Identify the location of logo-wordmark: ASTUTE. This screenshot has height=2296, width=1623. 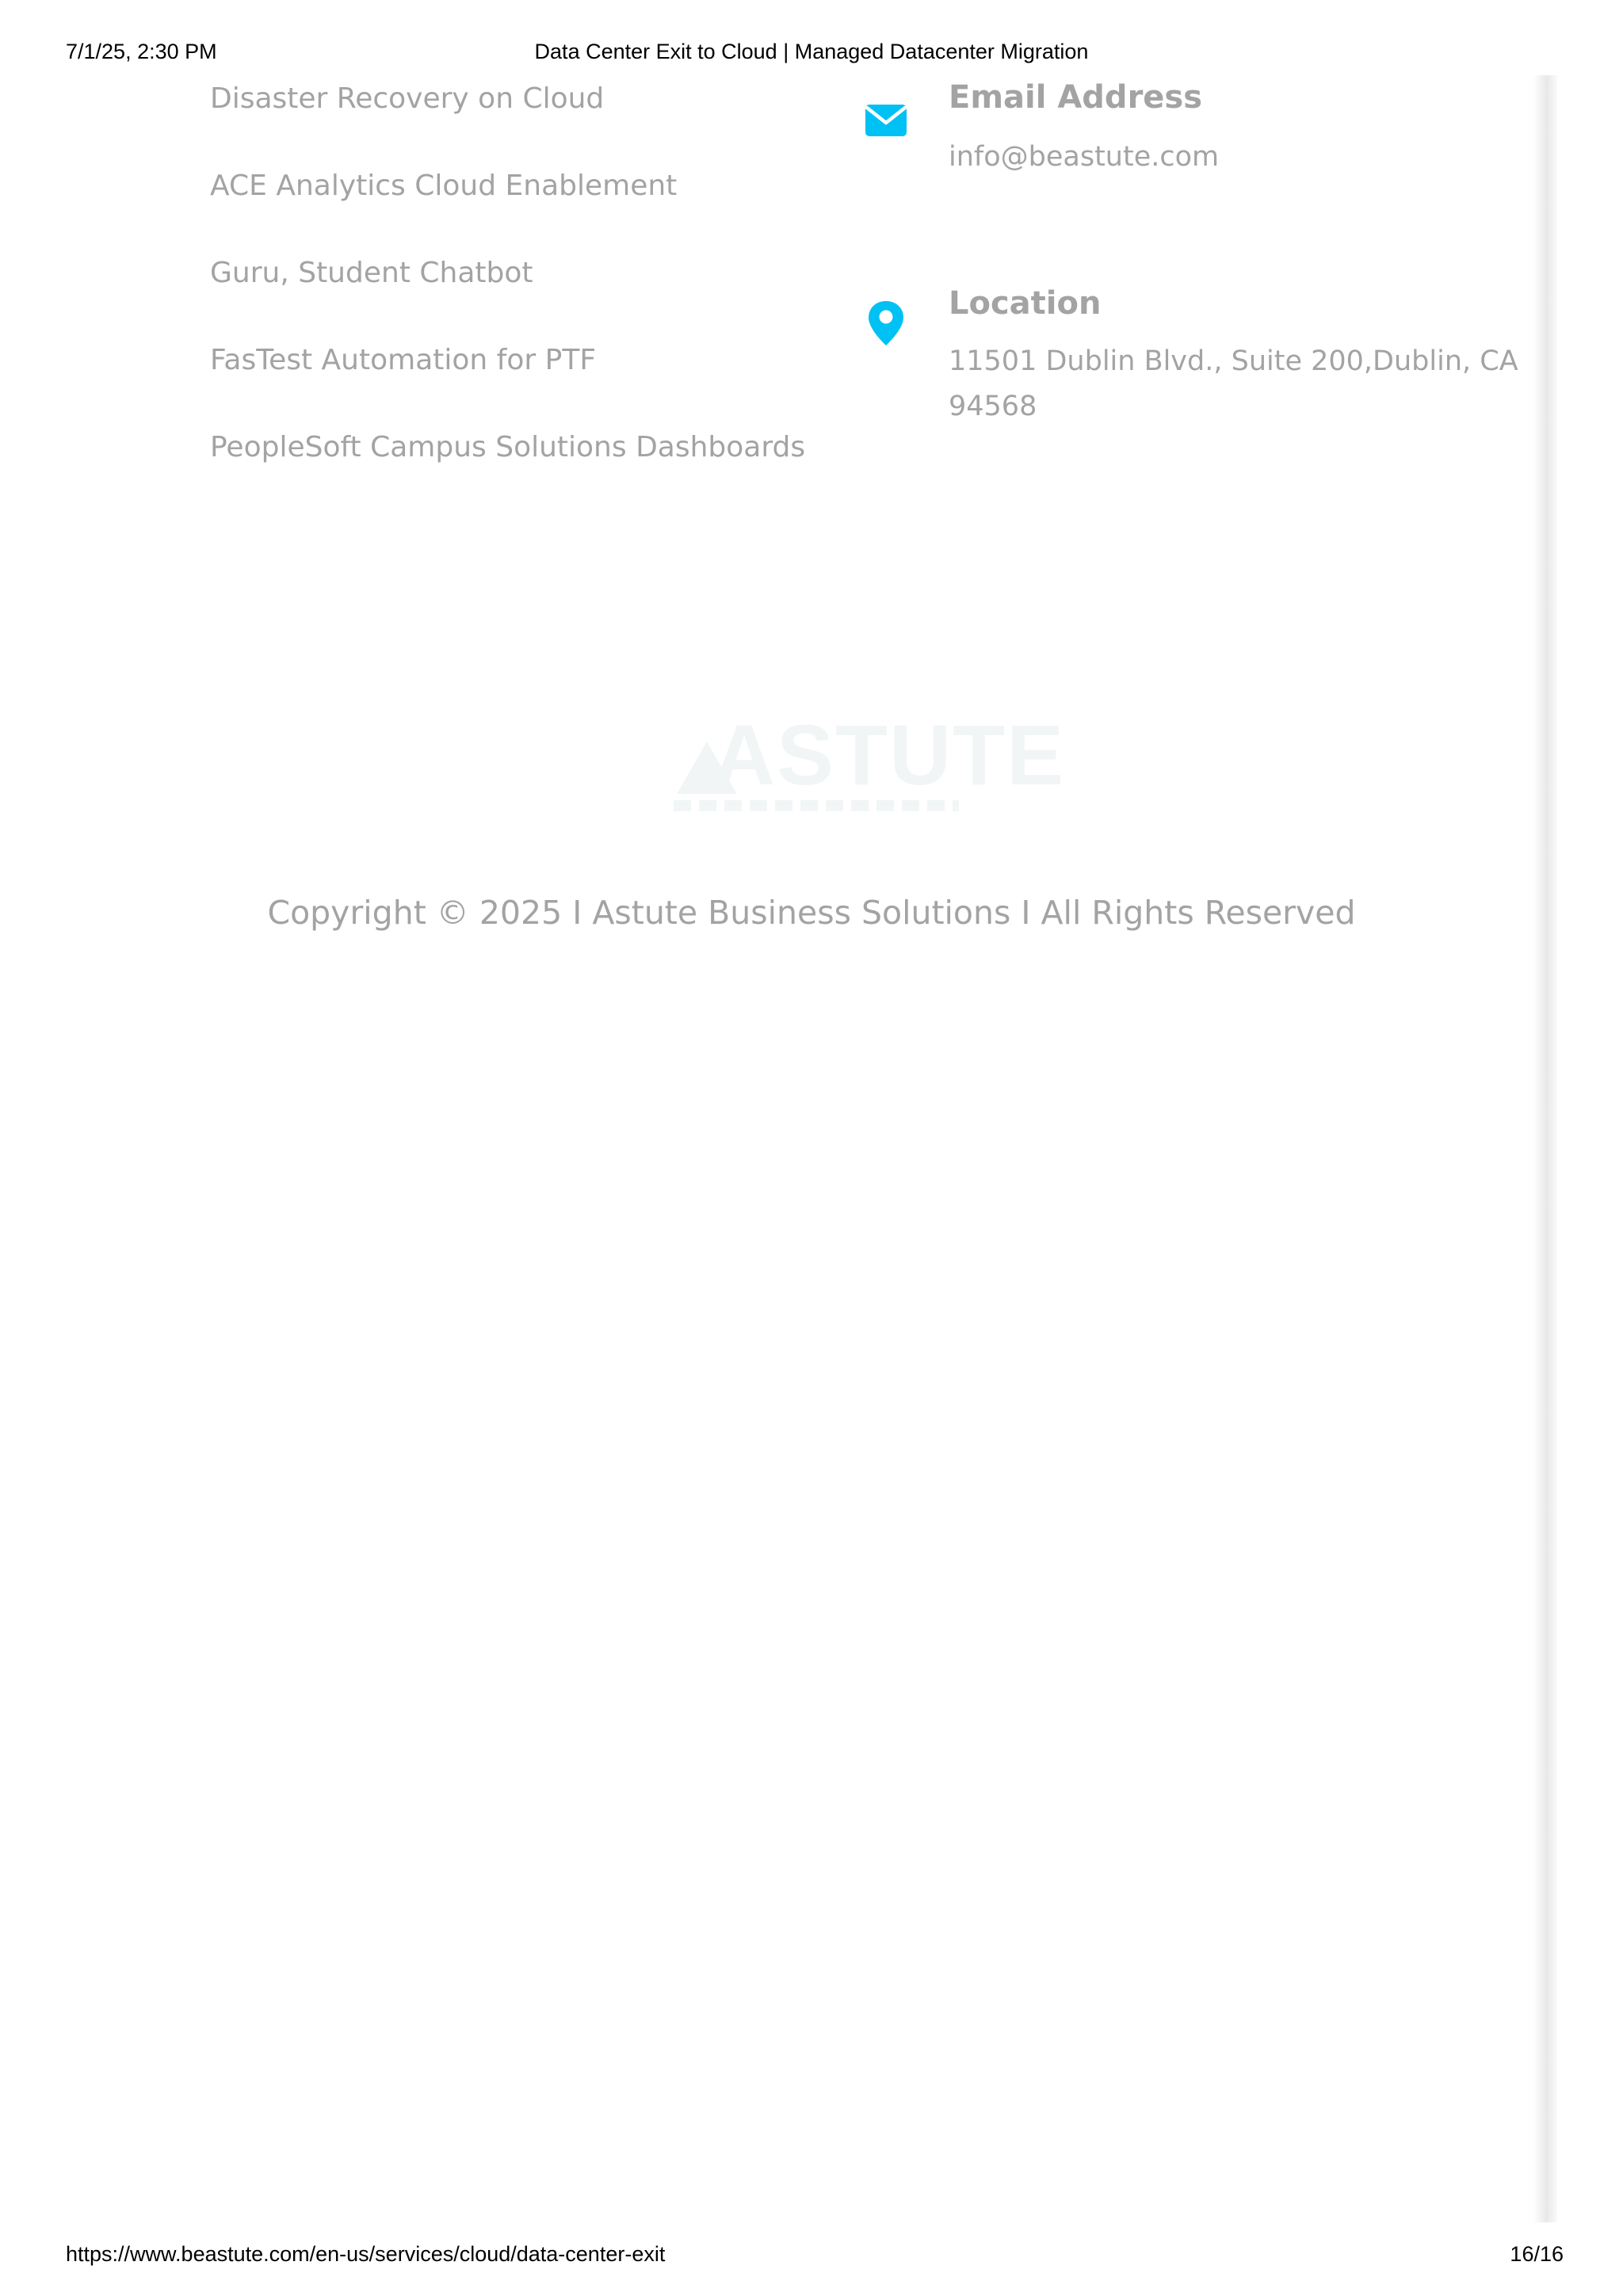
(889, 755).